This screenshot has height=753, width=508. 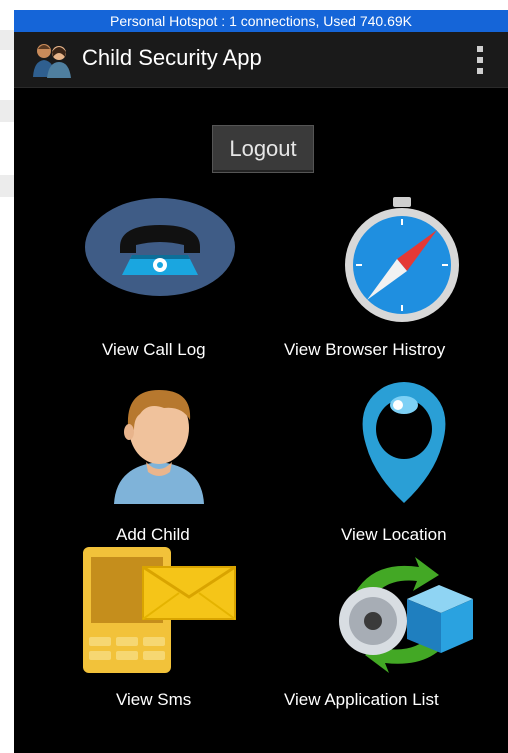 What do you see at coordinates (153, 534) in the screenshot?
I see `add-child-label: Add Child` at bounding box center [153, 534].